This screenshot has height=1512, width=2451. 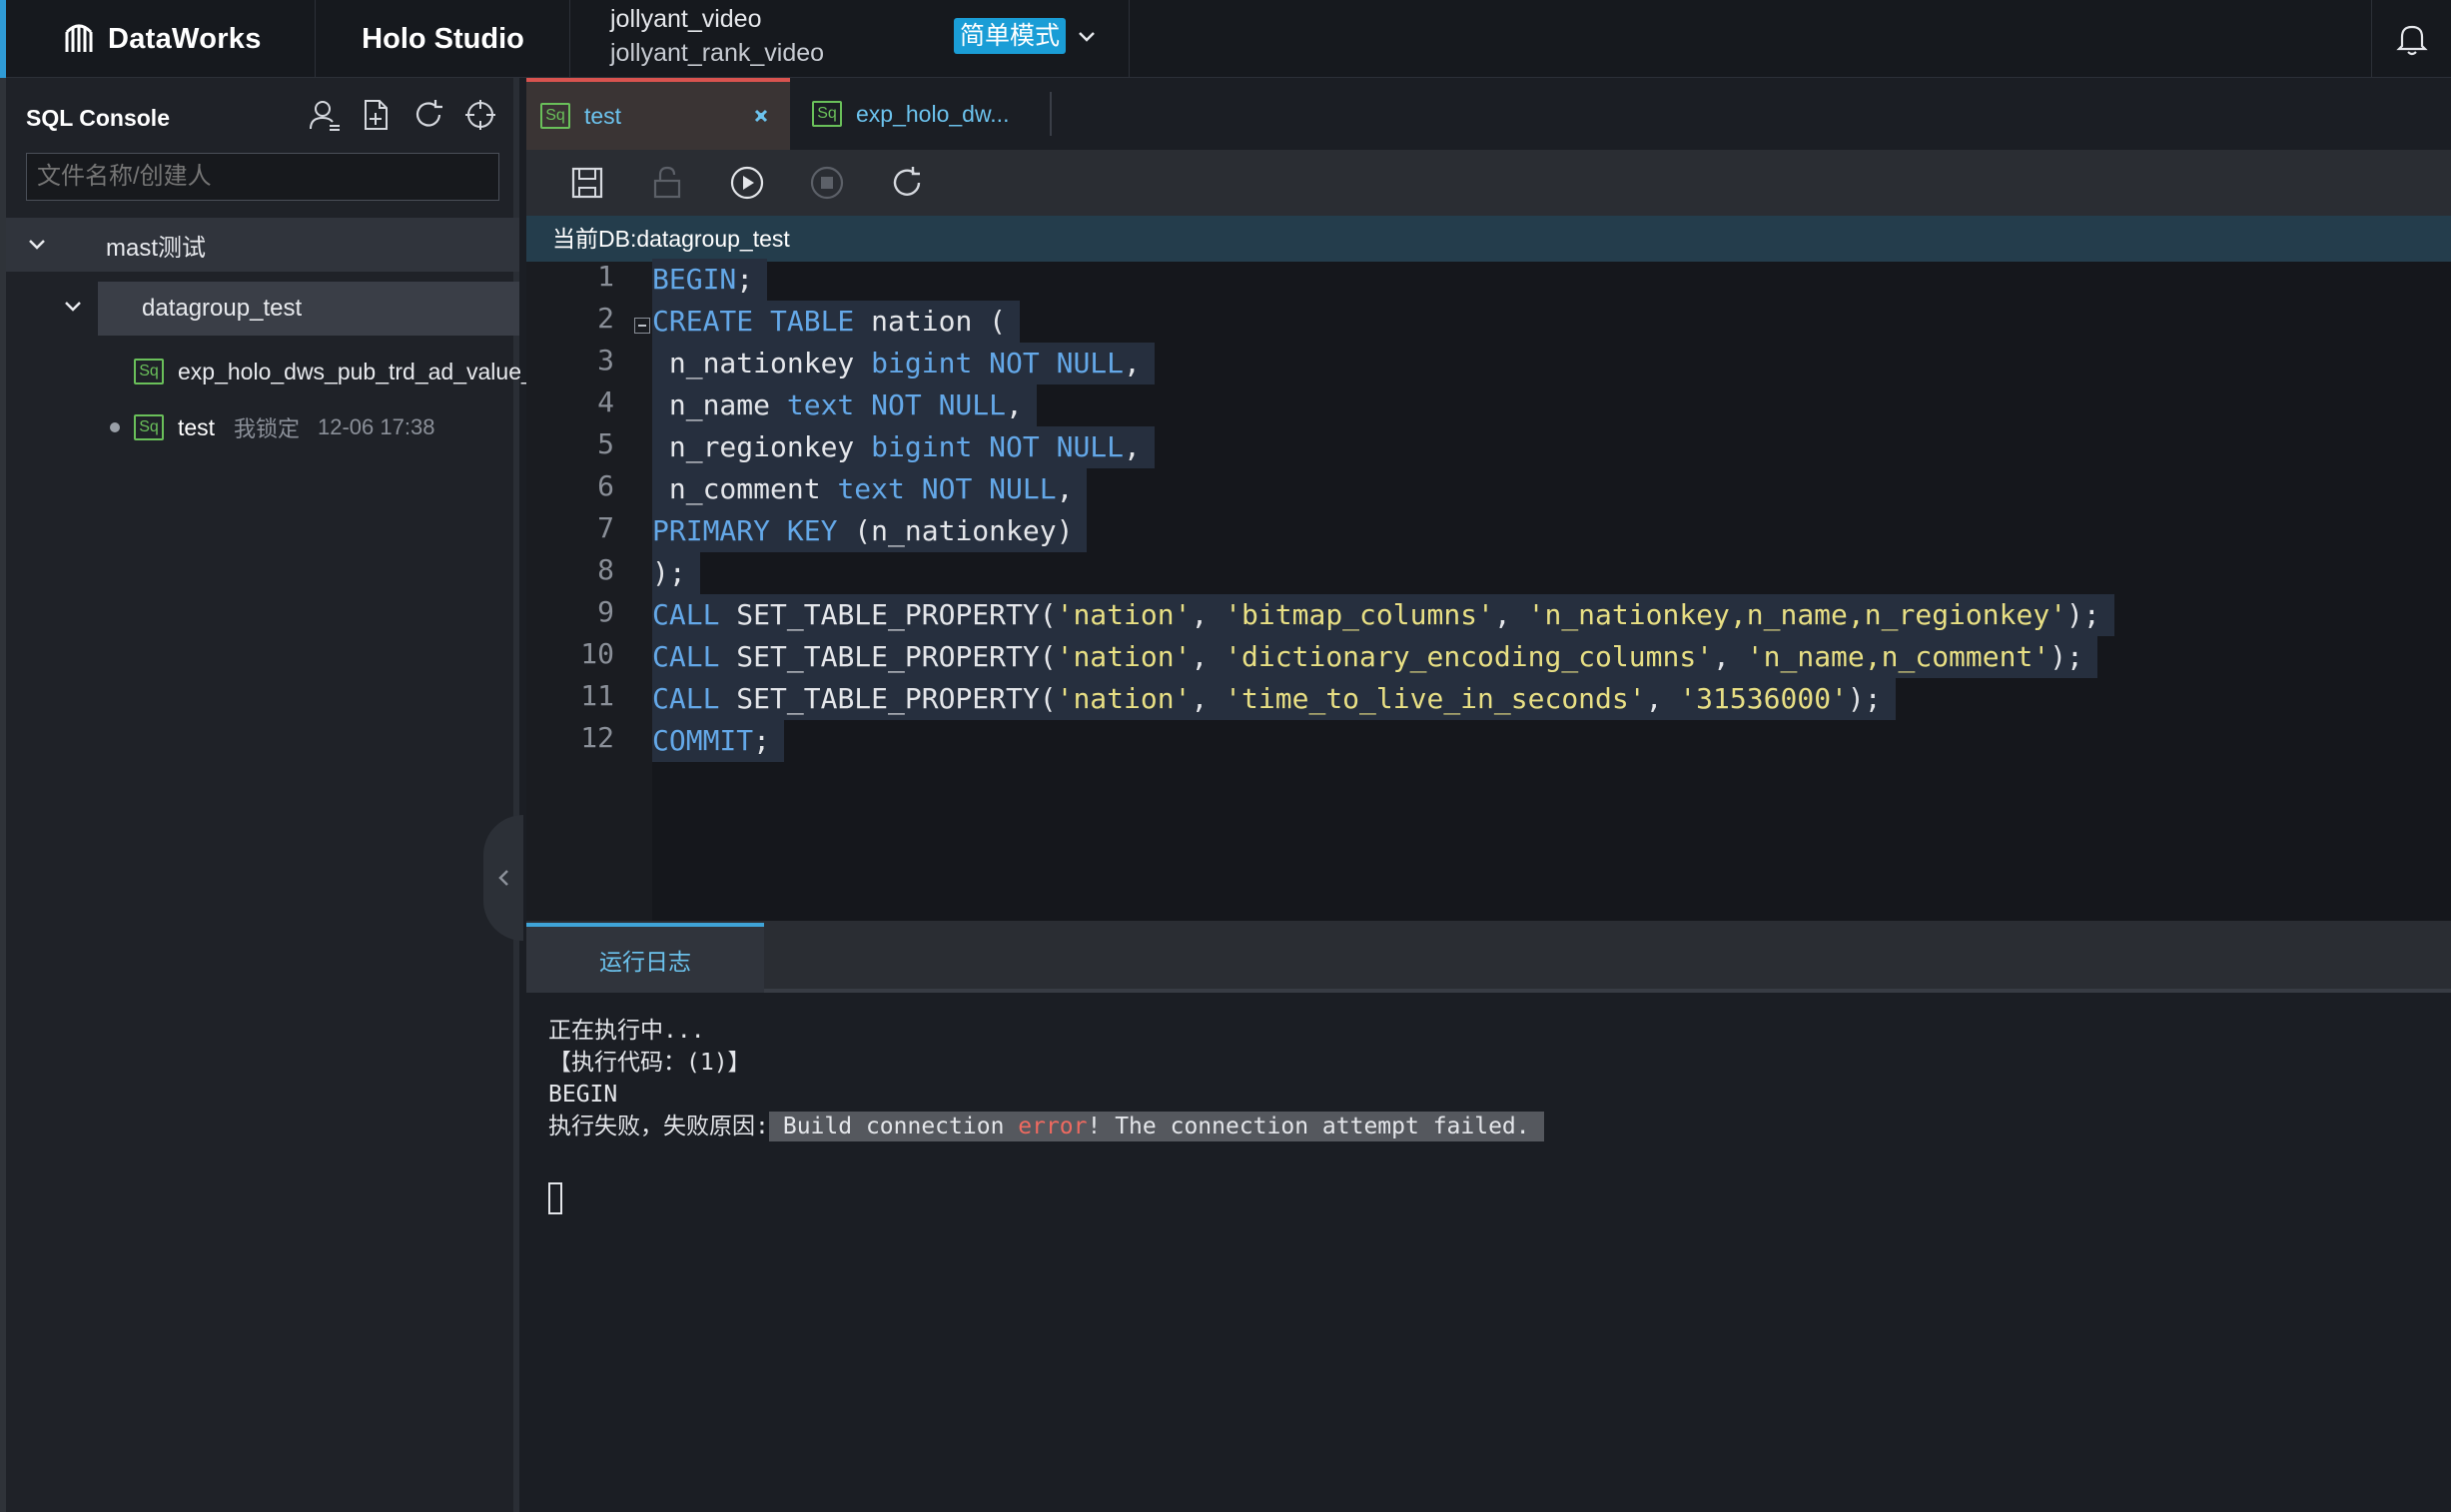 What do you see at coordinates (955, 530) in the screenshot?
I see `sql-text: (n_nationkey)` at bounding box center [955, 530].